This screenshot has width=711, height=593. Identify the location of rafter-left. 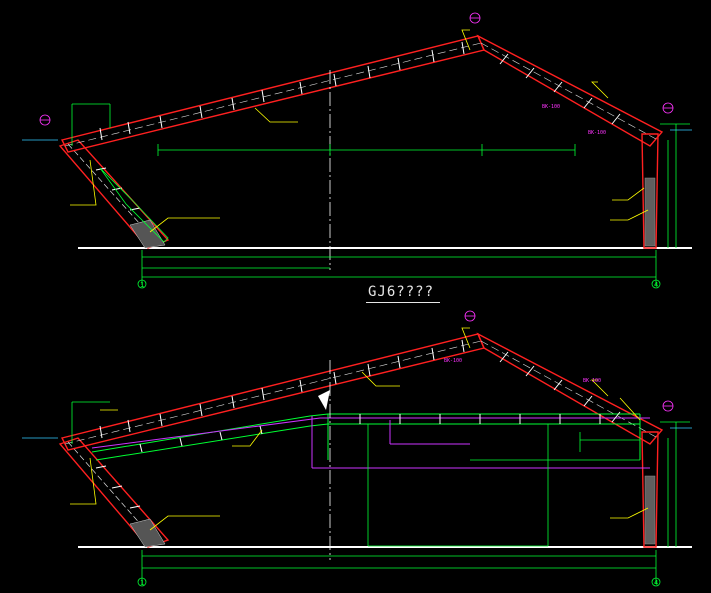
(272, 94).